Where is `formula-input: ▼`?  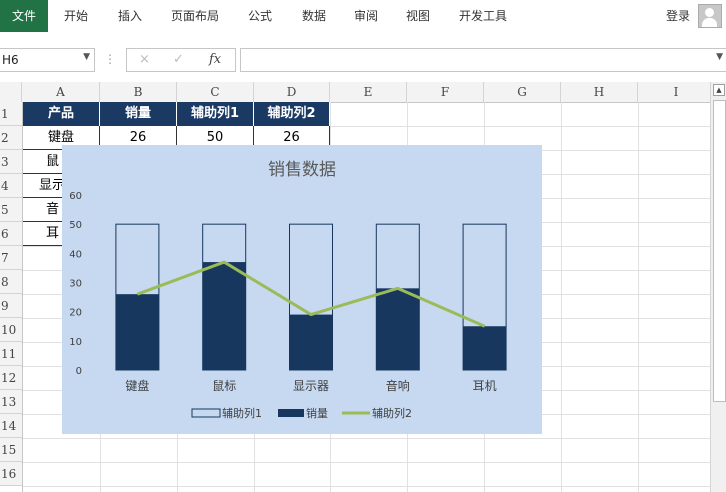 formula-input: ▼ is located at coordinates (483, 60).